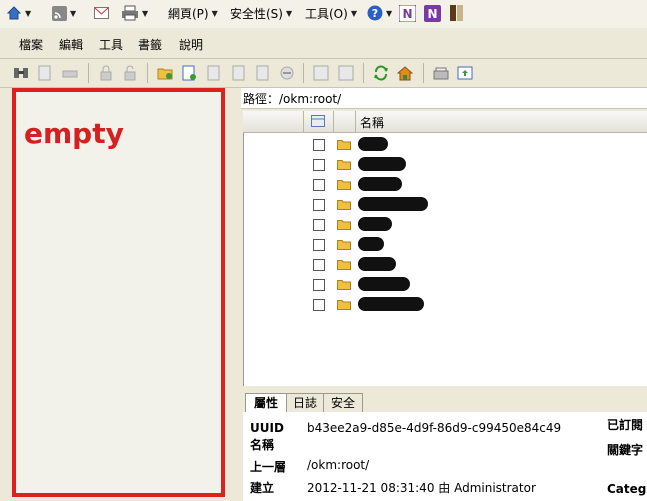 This screenshot has width=647, height=501. I want to click on cancel-icon, so click(287, 73).